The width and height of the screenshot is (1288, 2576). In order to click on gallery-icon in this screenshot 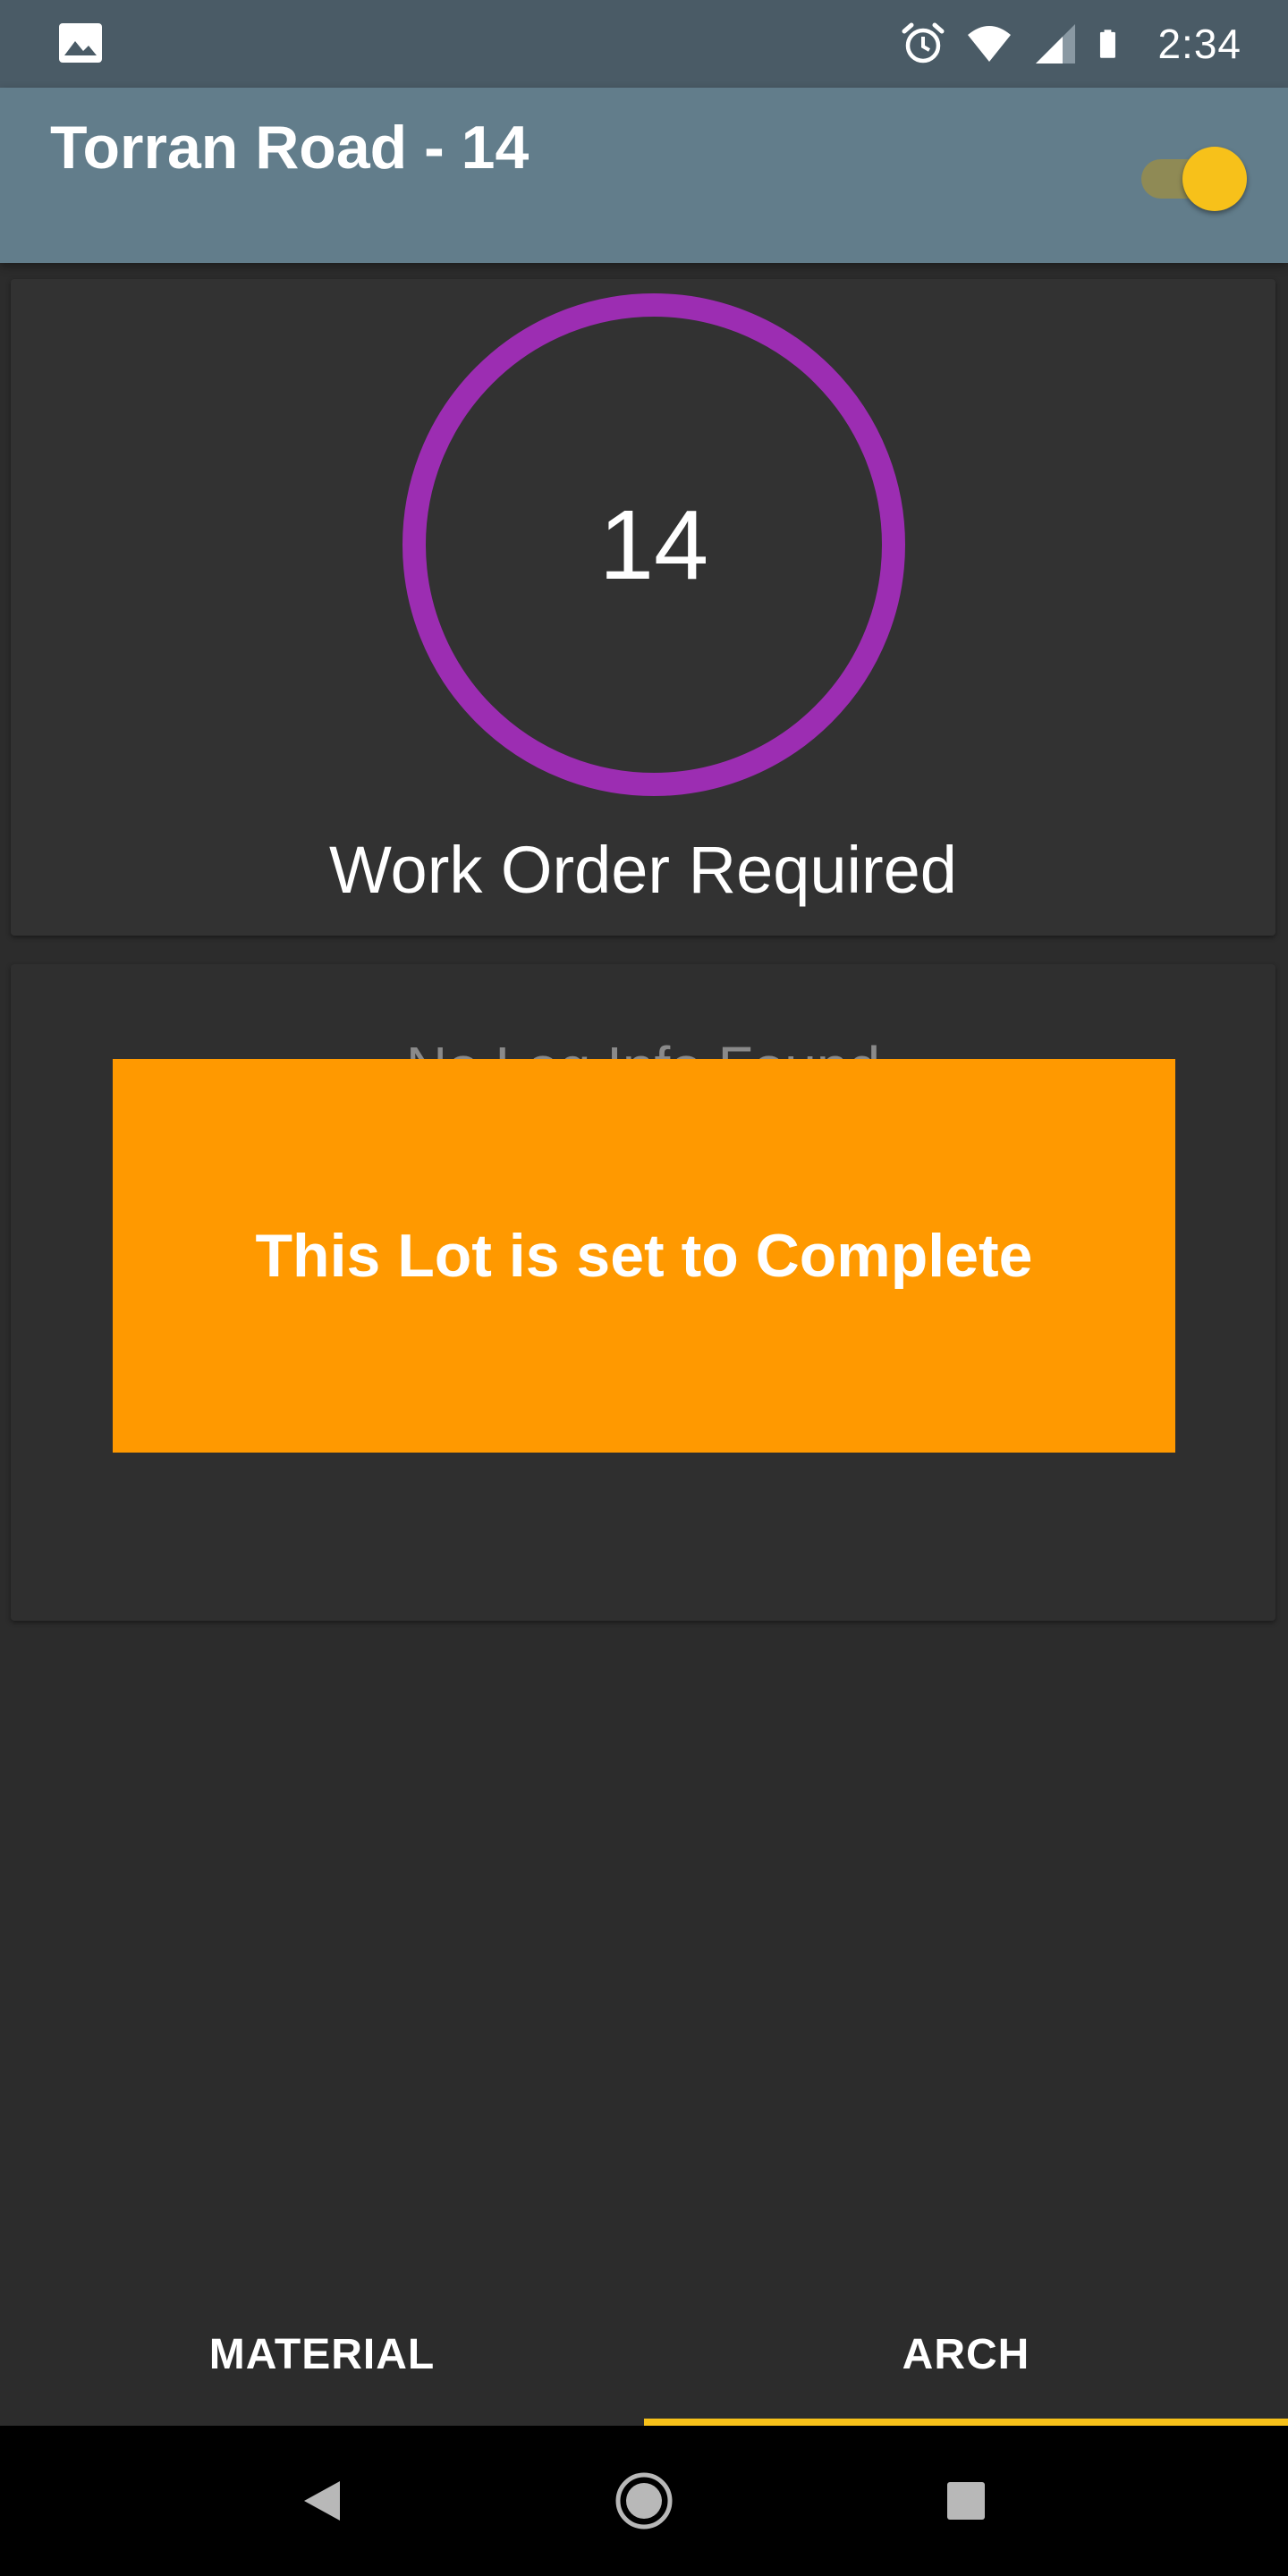, I will do `click(80, 43)`.